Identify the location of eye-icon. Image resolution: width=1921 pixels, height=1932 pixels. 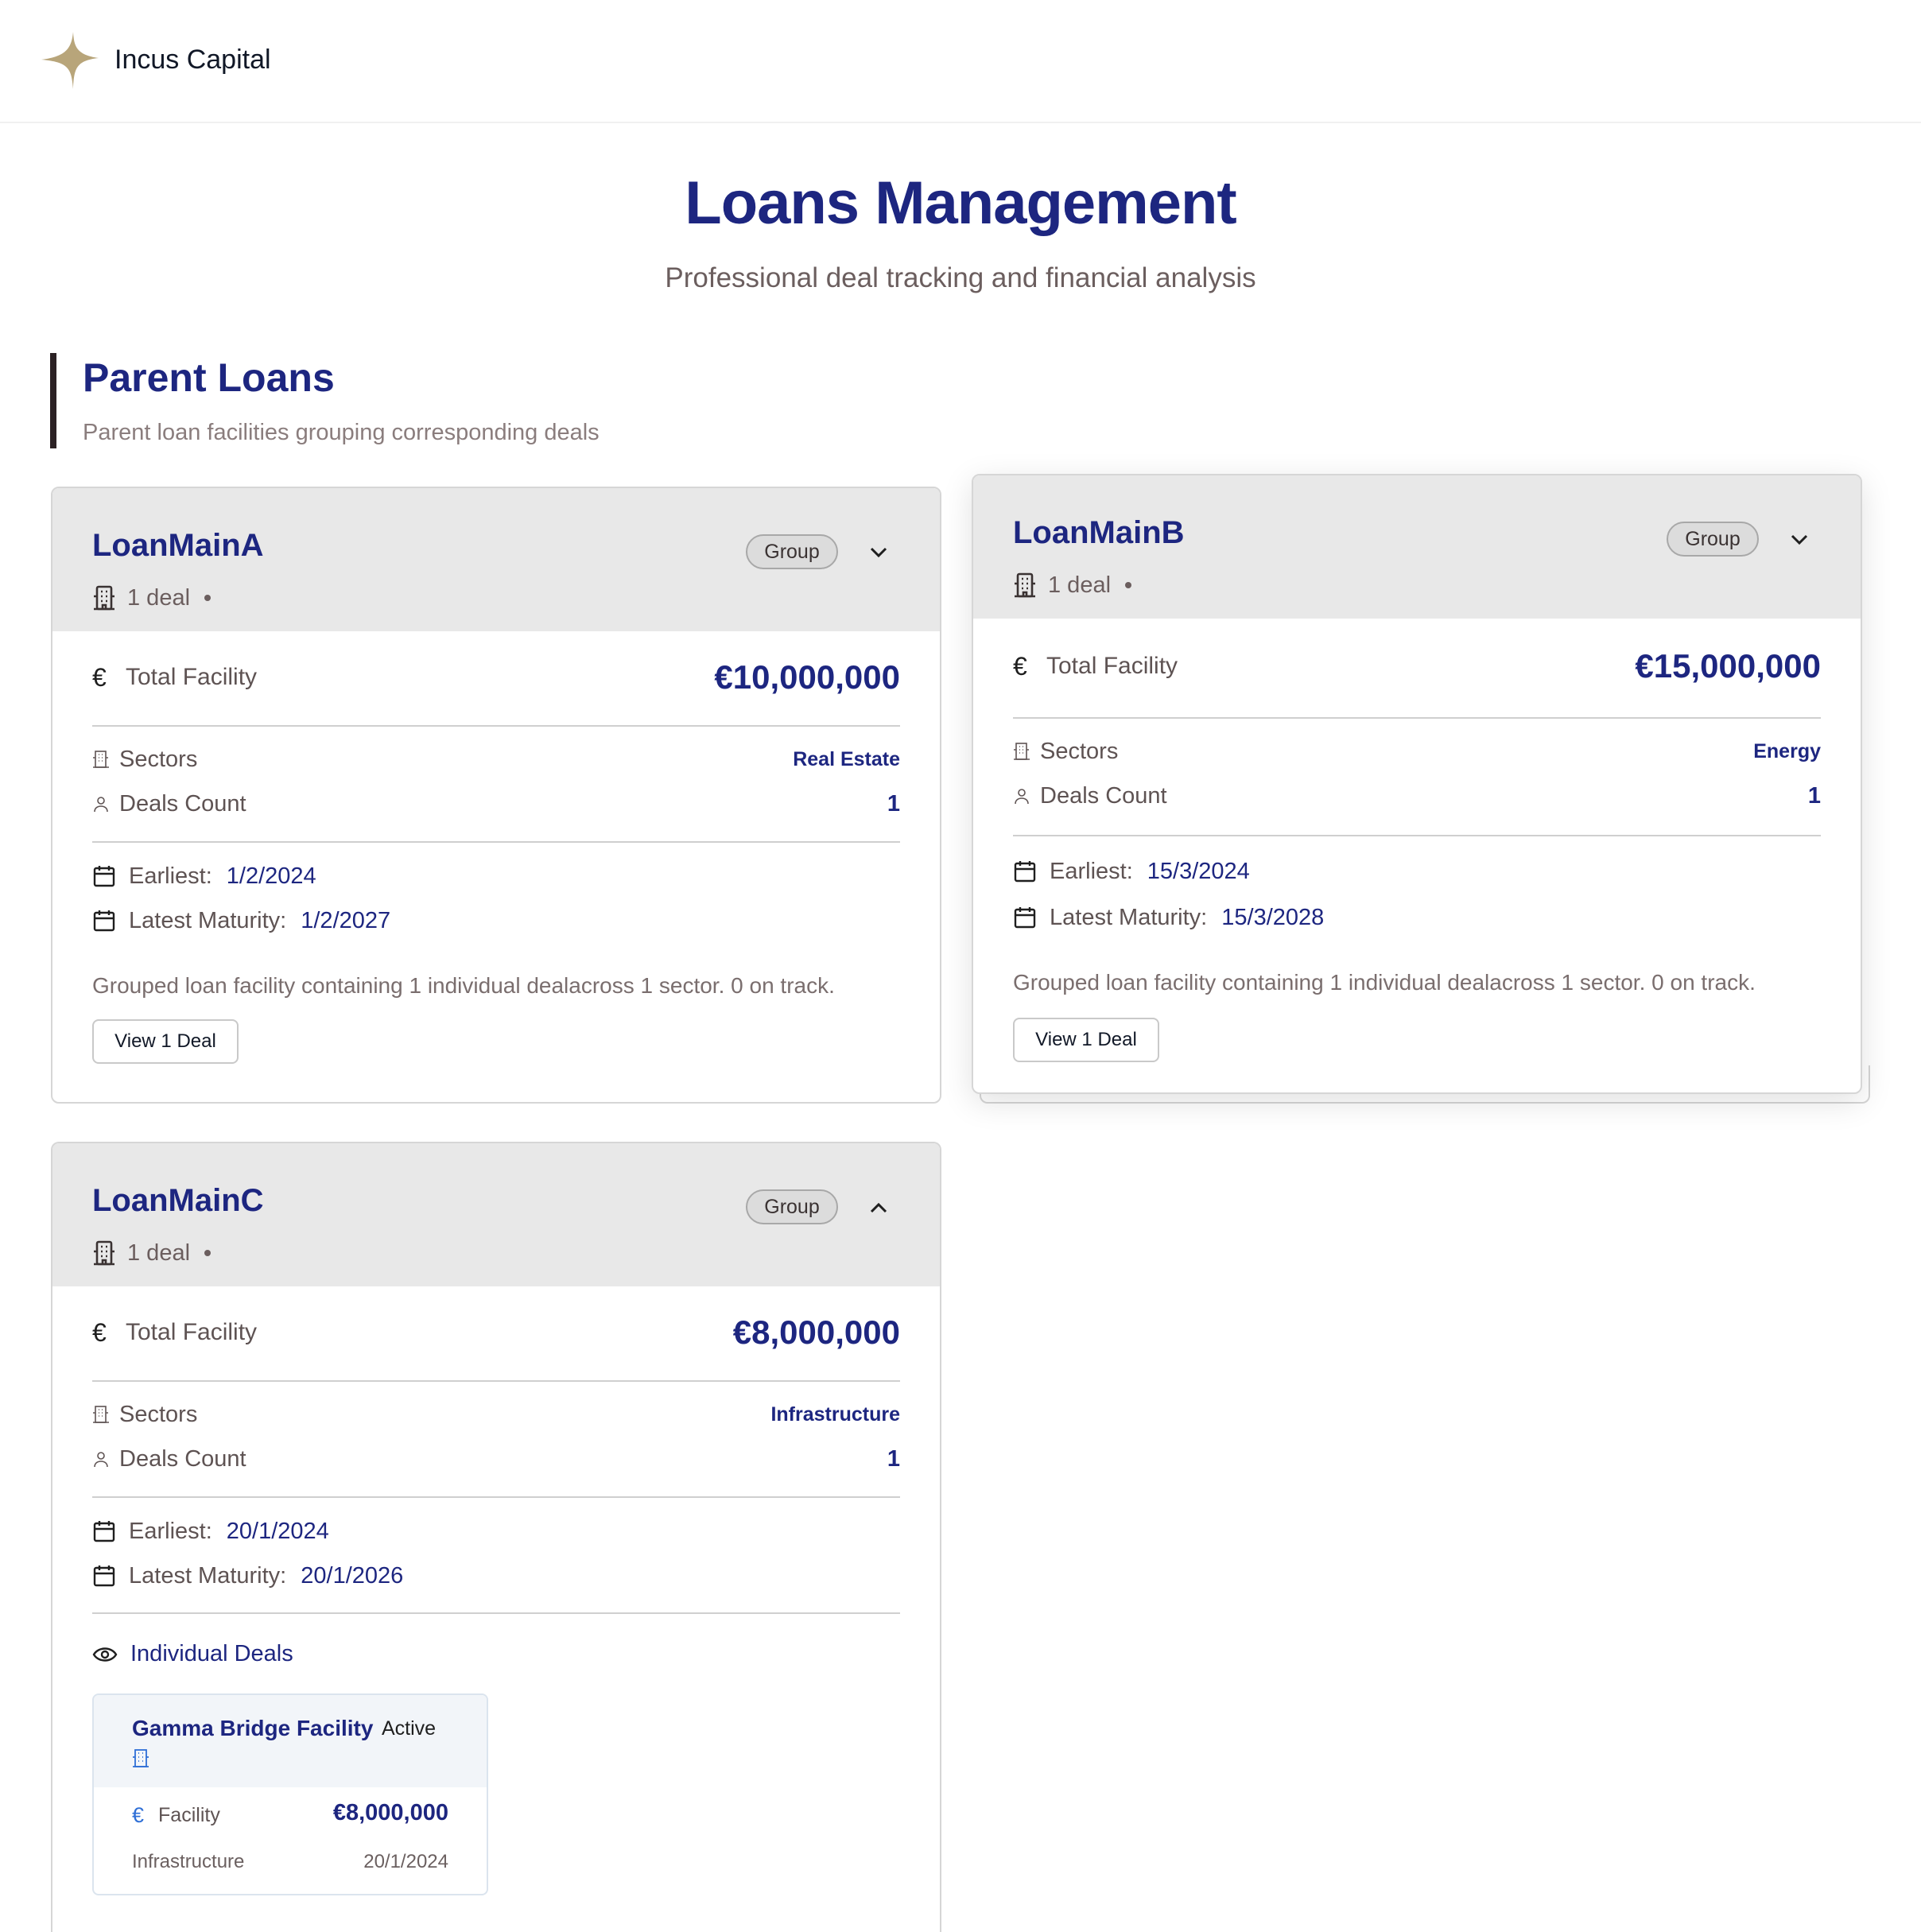
(105, 1655).